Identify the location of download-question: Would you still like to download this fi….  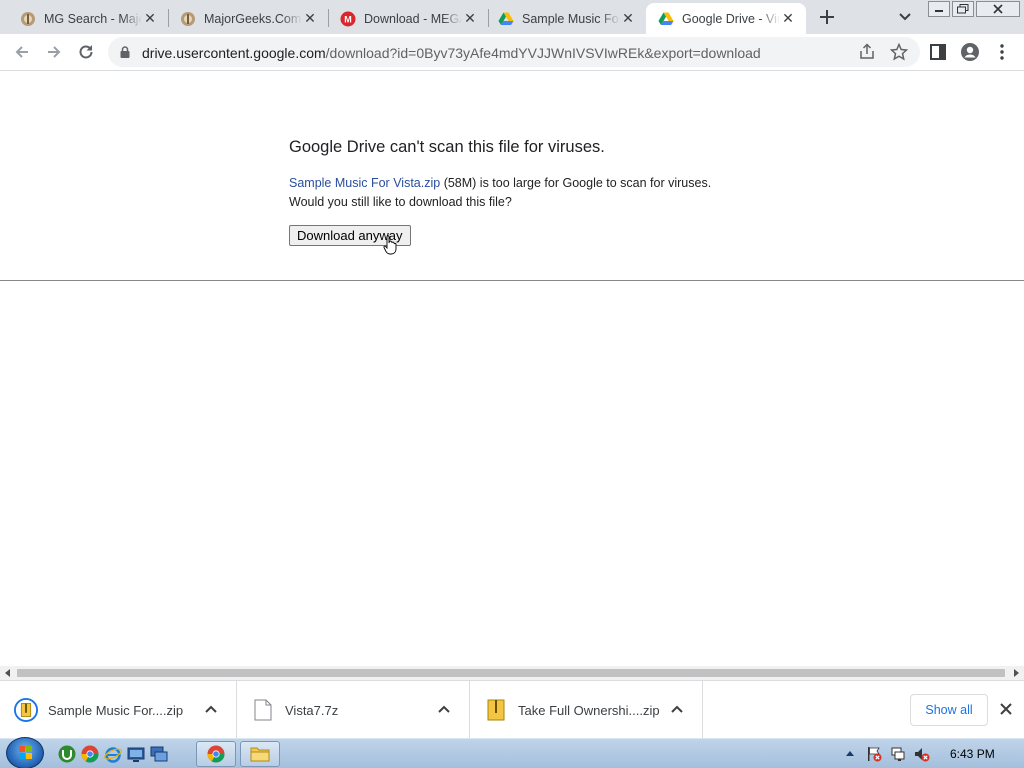
(400, 202).